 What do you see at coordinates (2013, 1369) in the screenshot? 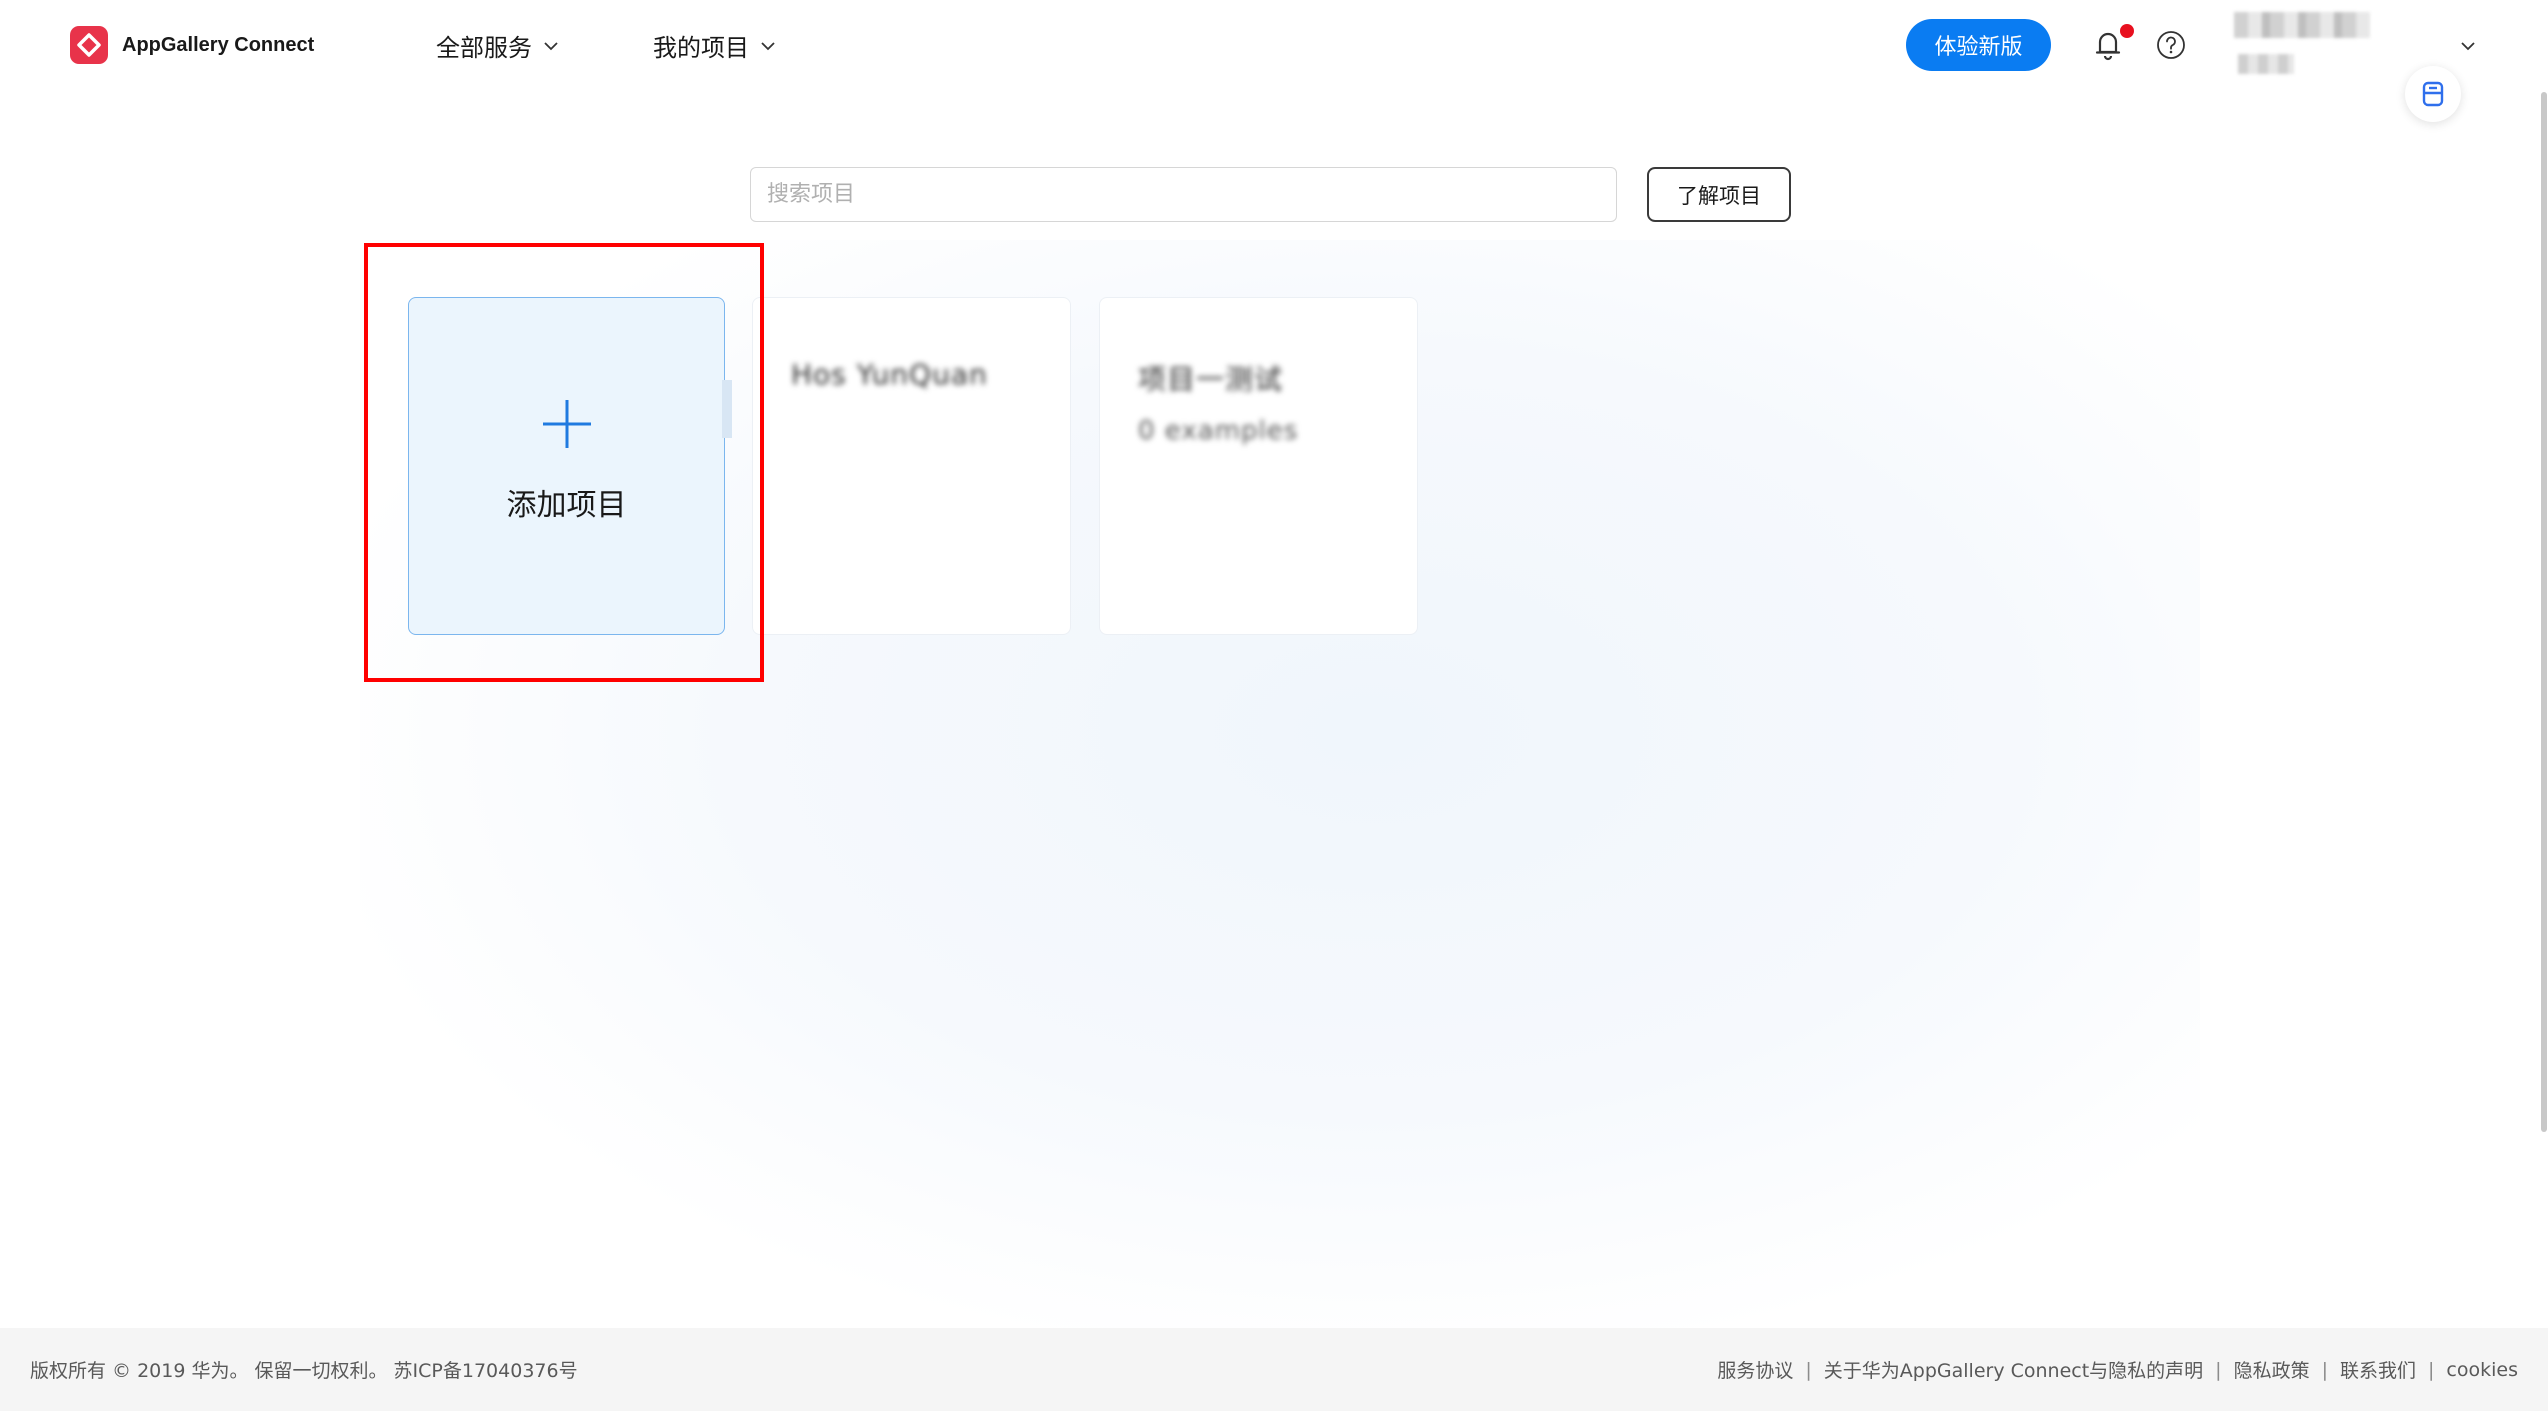
I see `footer-link-privacy-statement: 关于华为AppGallery Connect与隐私的声明` at bounding box center [2013, 1369].